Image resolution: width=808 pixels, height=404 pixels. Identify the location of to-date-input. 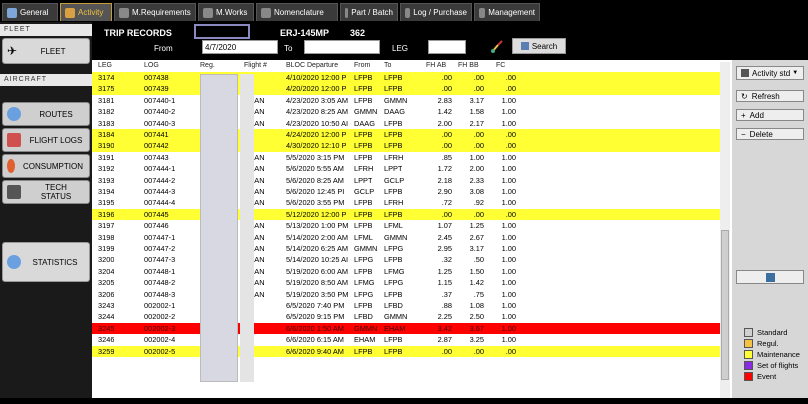
(342, 47).